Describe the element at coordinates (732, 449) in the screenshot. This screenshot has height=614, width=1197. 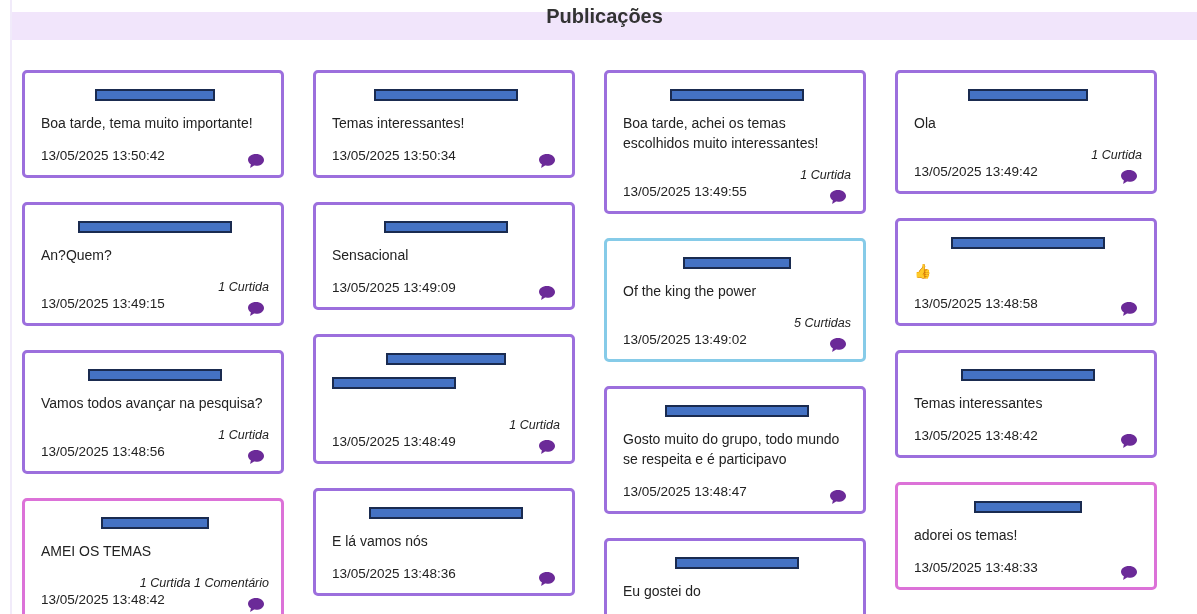
I see `post-message: Gosto muito do grupo, todo mundo se respeita e é participavo` at that location.